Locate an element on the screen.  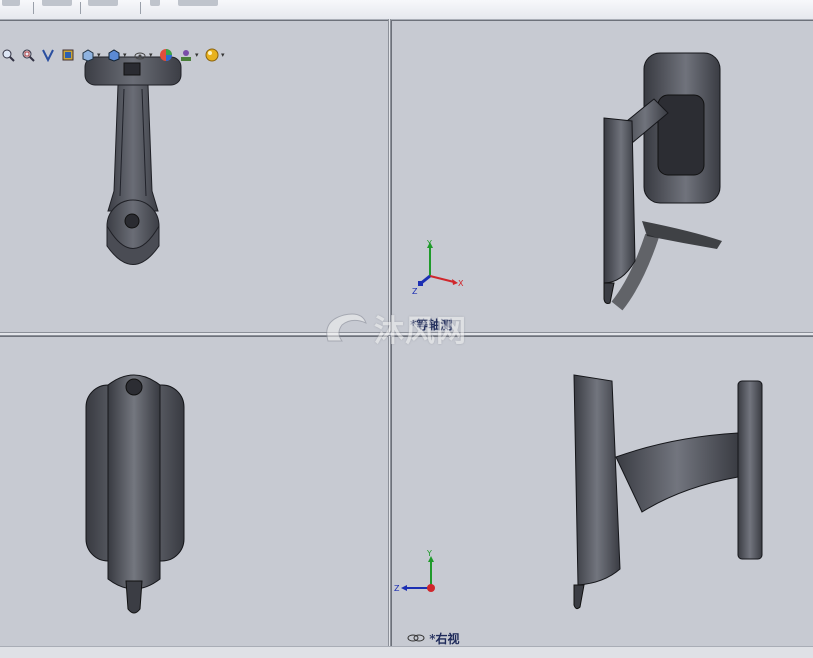
status-bar is located at coordinates (406, 652).